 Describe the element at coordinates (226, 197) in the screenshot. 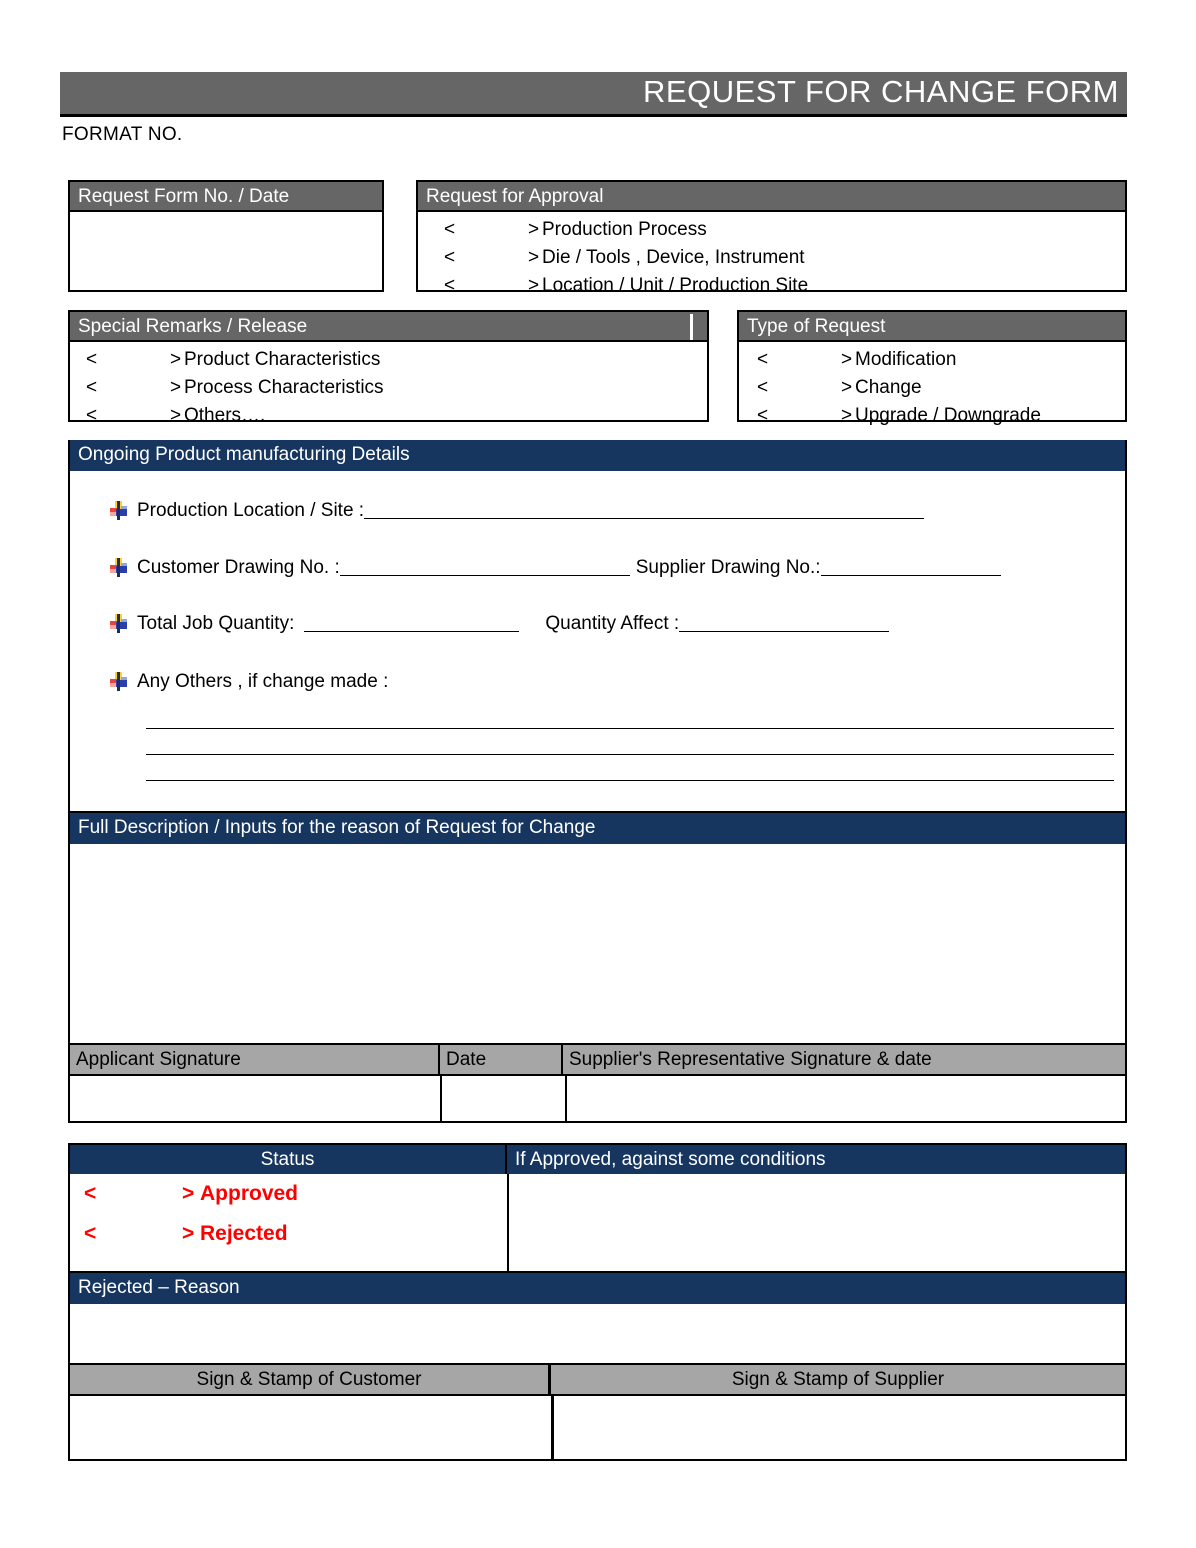

I see `request-form-no-header: Request Form No. / Date` at that location.